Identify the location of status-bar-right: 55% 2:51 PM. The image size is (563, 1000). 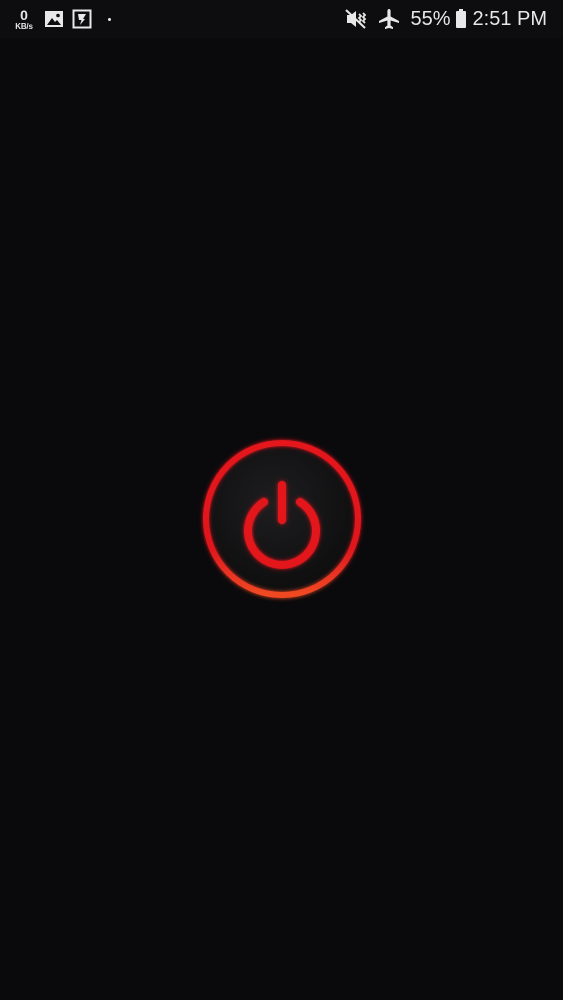
(445, 19).